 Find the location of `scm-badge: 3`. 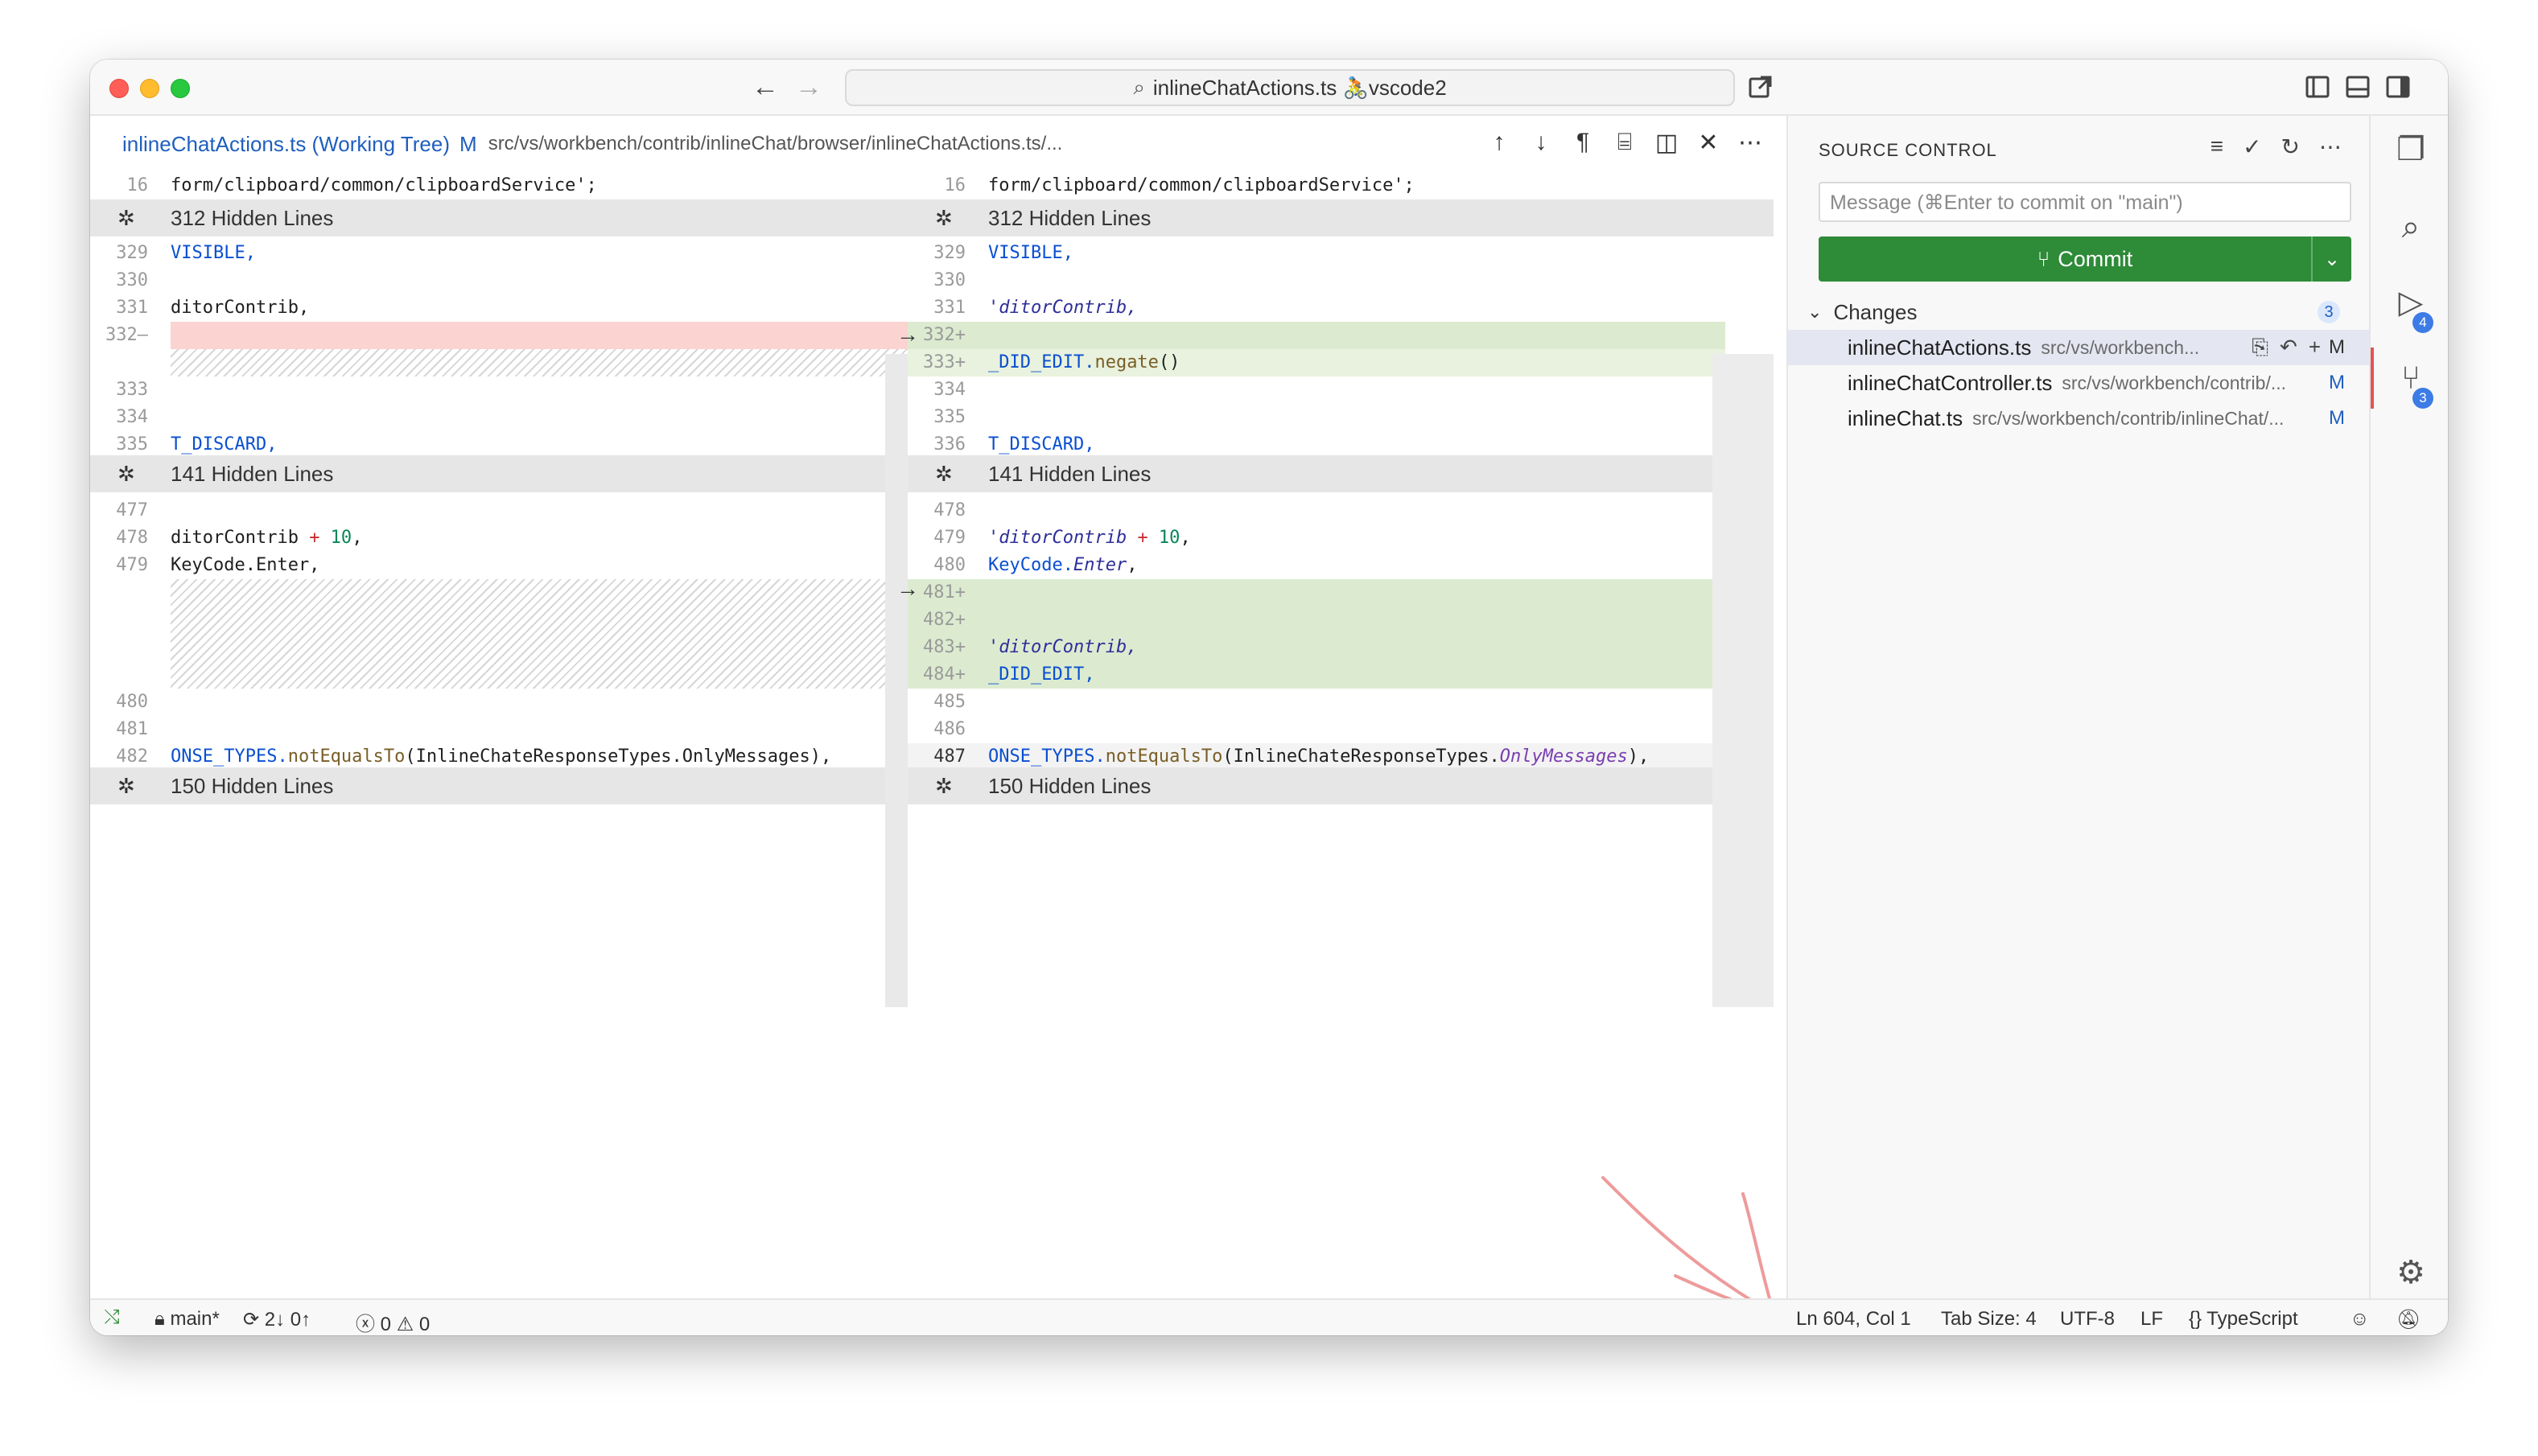

scm-badge: 3 is located at coordinates (2422, 399).